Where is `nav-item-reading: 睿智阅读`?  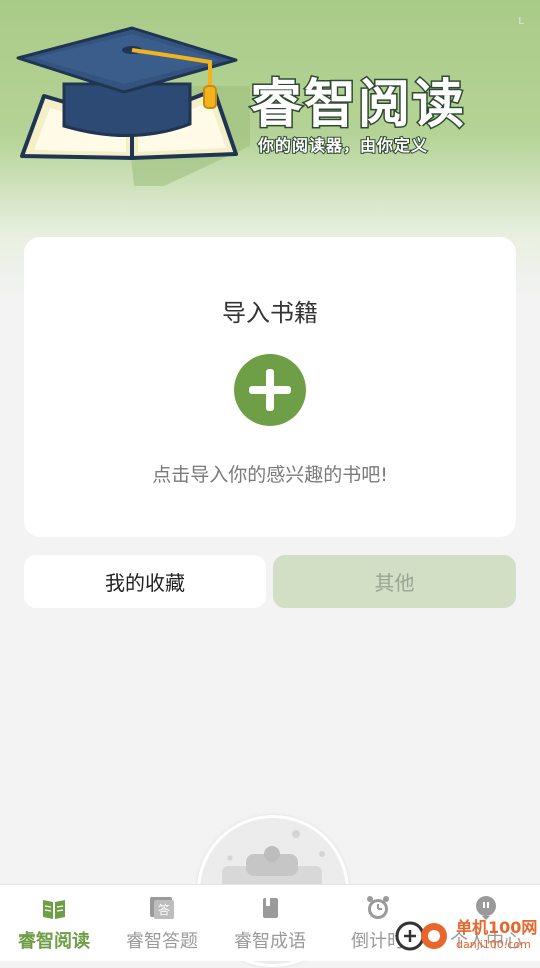 nav-item-reading: 睿智阅读 is located at coordinates (54, 923).